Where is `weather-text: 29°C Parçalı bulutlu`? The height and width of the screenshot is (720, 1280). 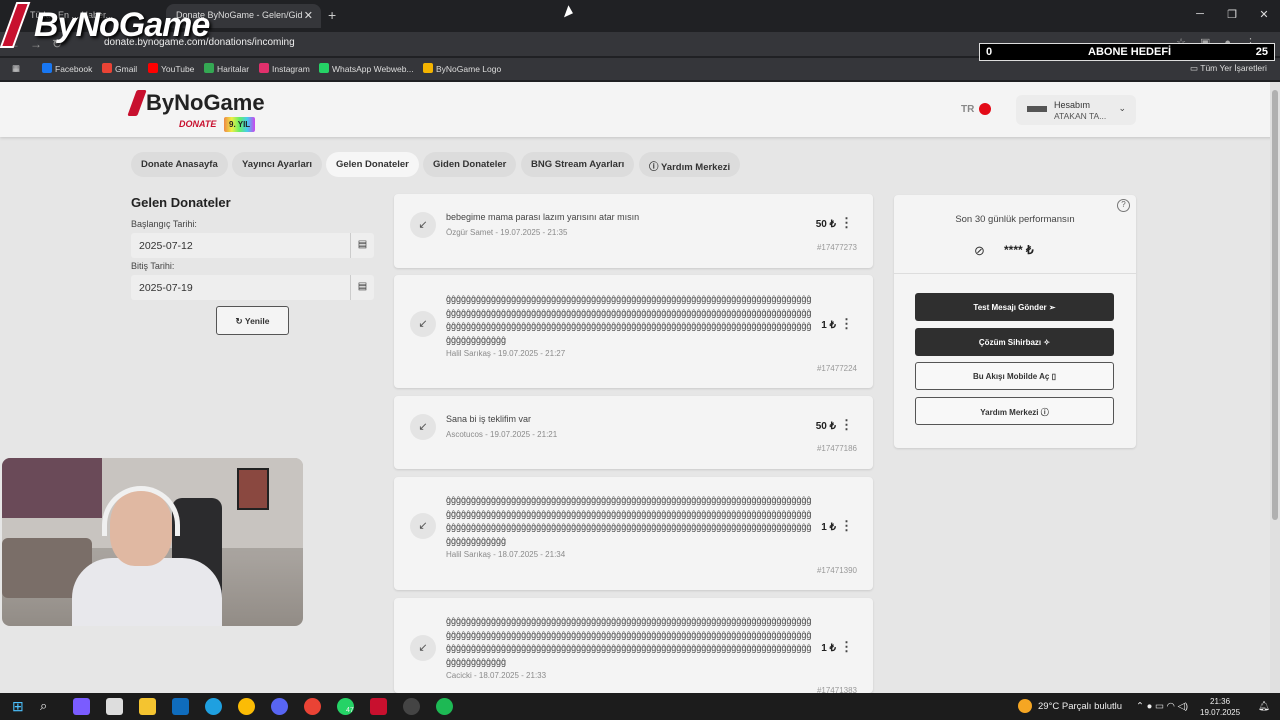
weather-text: 29°C Parçalı bulutlu is located at coordinates (1080, 706).